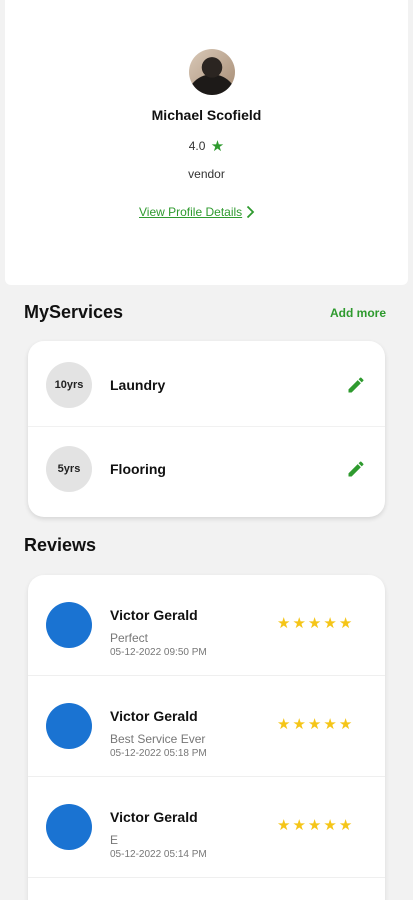 This screenshot has width=413, height=900. I want to click on profile-name: Michael Scofield, so click(206, 115).